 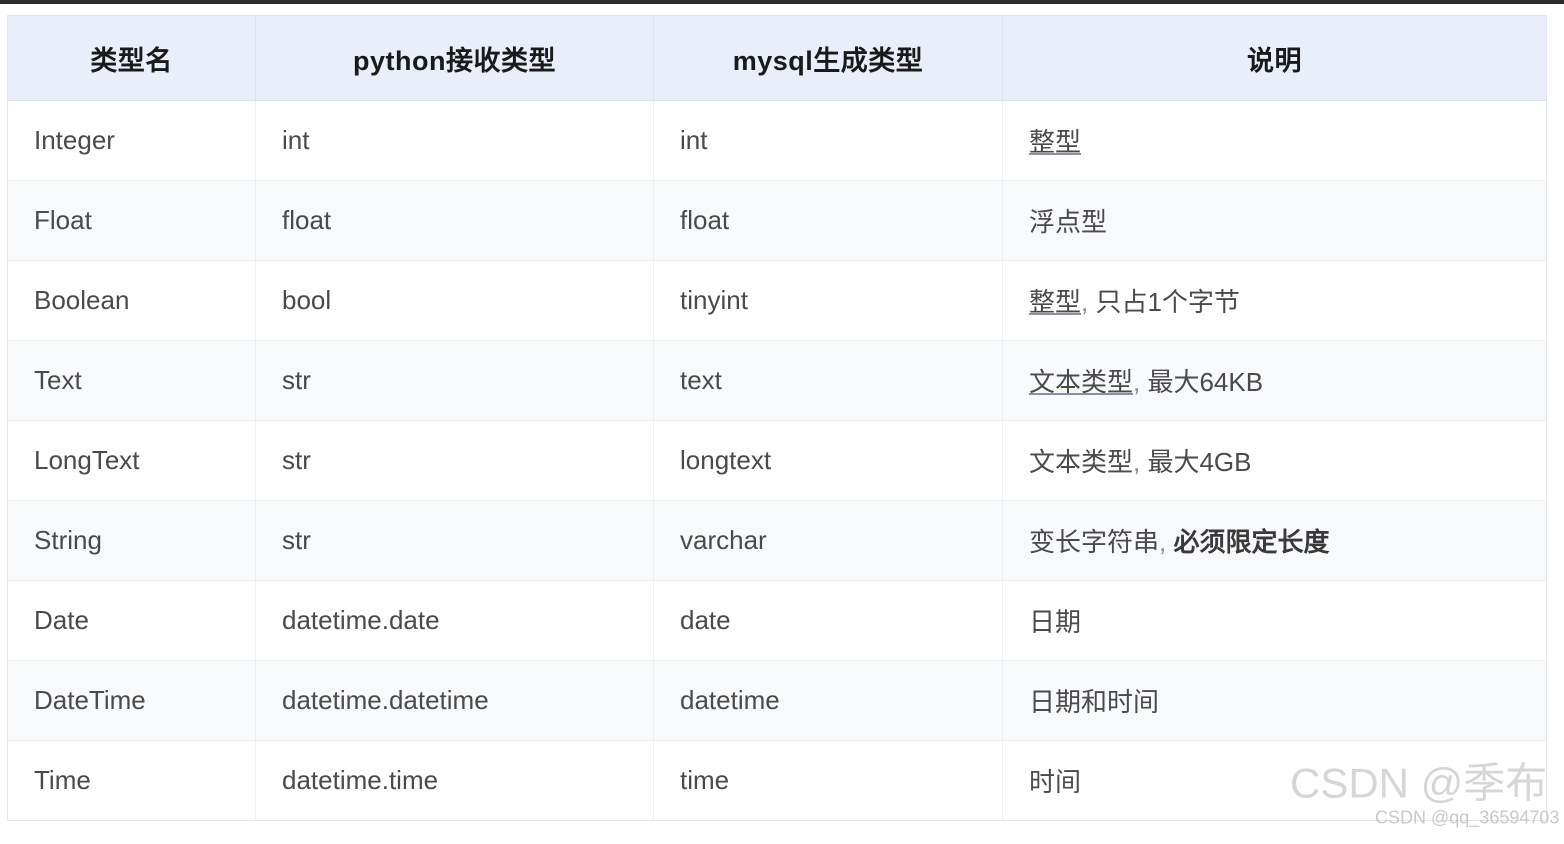 I want to click on table-row: Date datetime.date date 日期, so click(x=777, y=620).